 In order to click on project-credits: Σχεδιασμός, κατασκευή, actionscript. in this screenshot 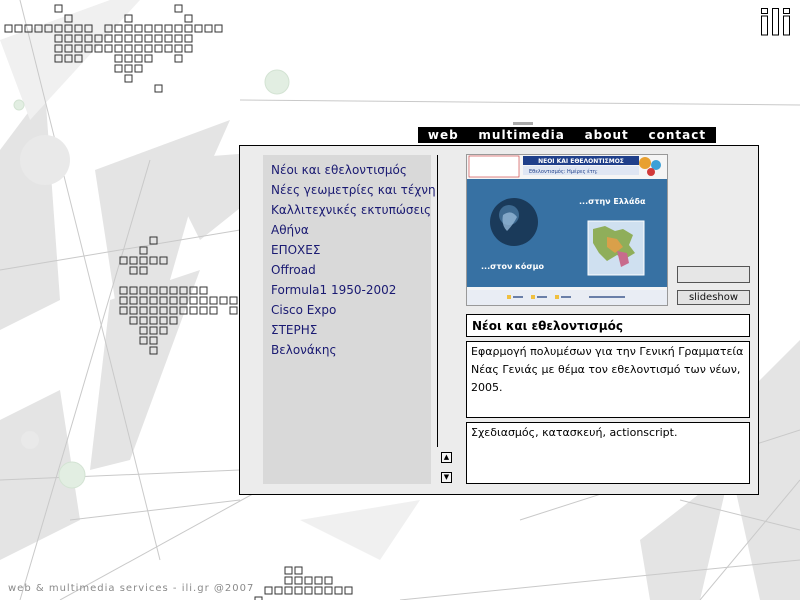, I will do `click(608, 453)`.